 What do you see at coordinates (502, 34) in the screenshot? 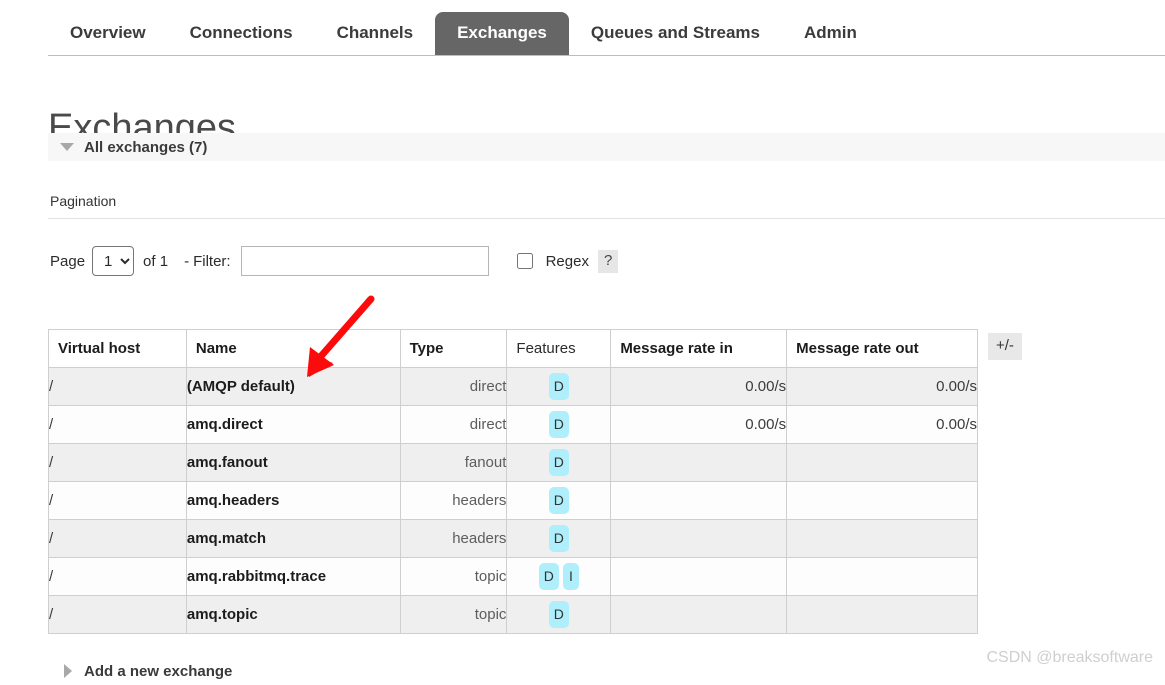
I see `nav-tab-exchanges: Exchanges` at bounding box center [502, 34].